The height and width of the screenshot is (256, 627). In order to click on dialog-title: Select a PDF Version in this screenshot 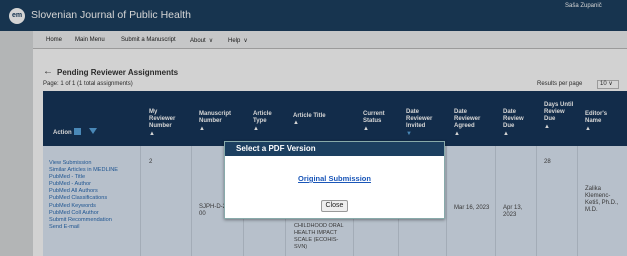, I will do `click(334, 149)`.